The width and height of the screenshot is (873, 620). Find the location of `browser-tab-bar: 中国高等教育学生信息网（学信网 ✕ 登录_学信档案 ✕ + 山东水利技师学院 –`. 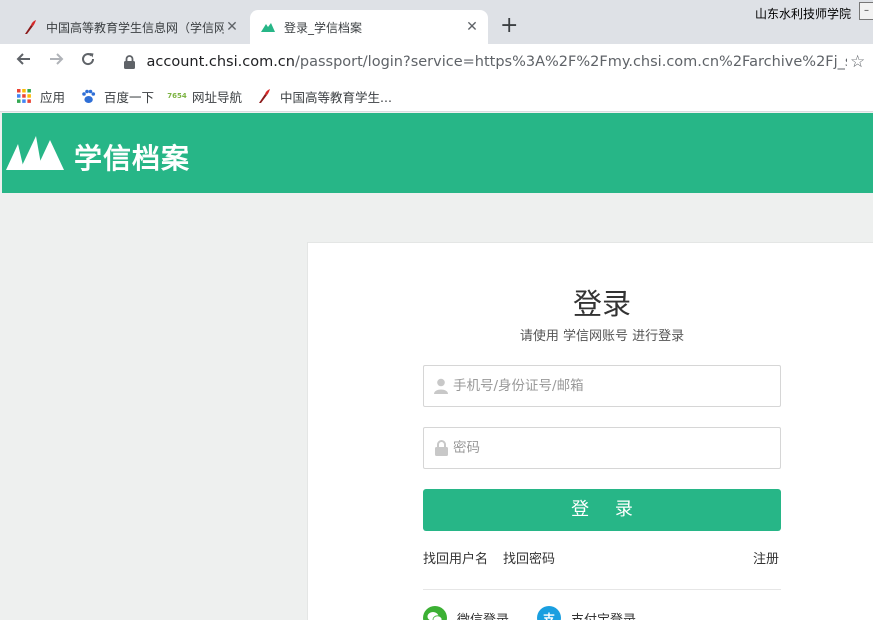

browser-tab-bar: 中国高等教育学生信息网（学信网 ✕ 登录_学信档案 ✕ + 山东水利技师学院 – is located at coordinates (436, 22).